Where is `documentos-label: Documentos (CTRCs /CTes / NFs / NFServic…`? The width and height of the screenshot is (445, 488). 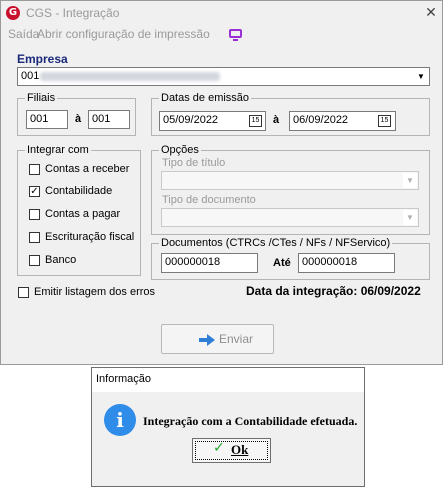
documentos-label: Documentos (CTRCs /CTes / NFs / NFServic… is located at coordinates (276, 243).